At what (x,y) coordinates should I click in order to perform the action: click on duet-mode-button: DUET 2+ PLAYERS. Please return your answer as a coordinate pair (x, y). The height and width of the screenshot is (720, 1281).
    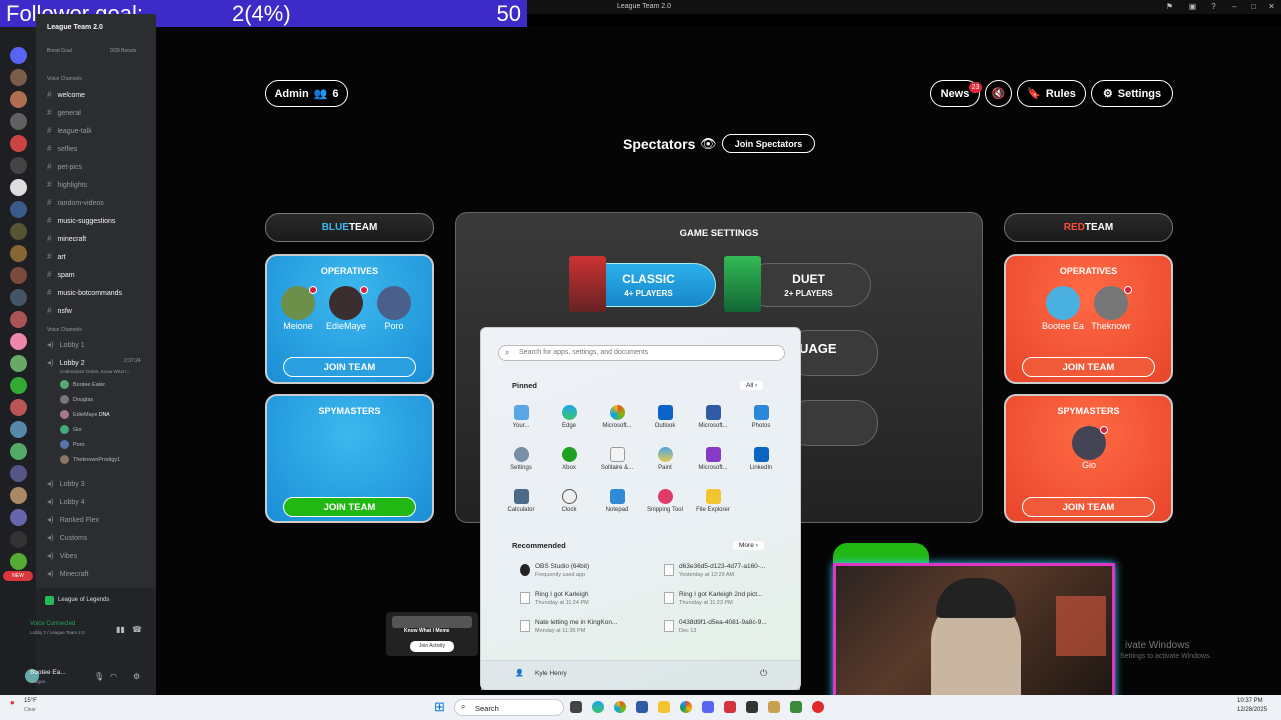
    Looking at the image, I should click on (808, 285).